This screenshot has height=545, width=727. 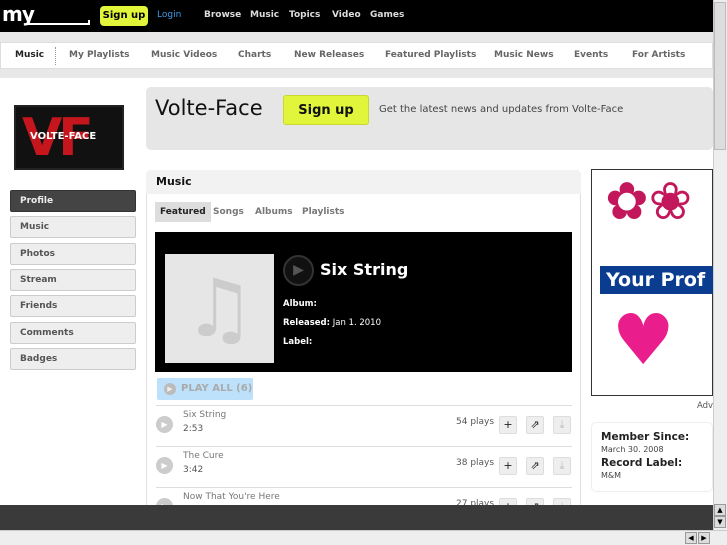 I want to click on ad-text: Your Prof, so click(x=656, y=280).